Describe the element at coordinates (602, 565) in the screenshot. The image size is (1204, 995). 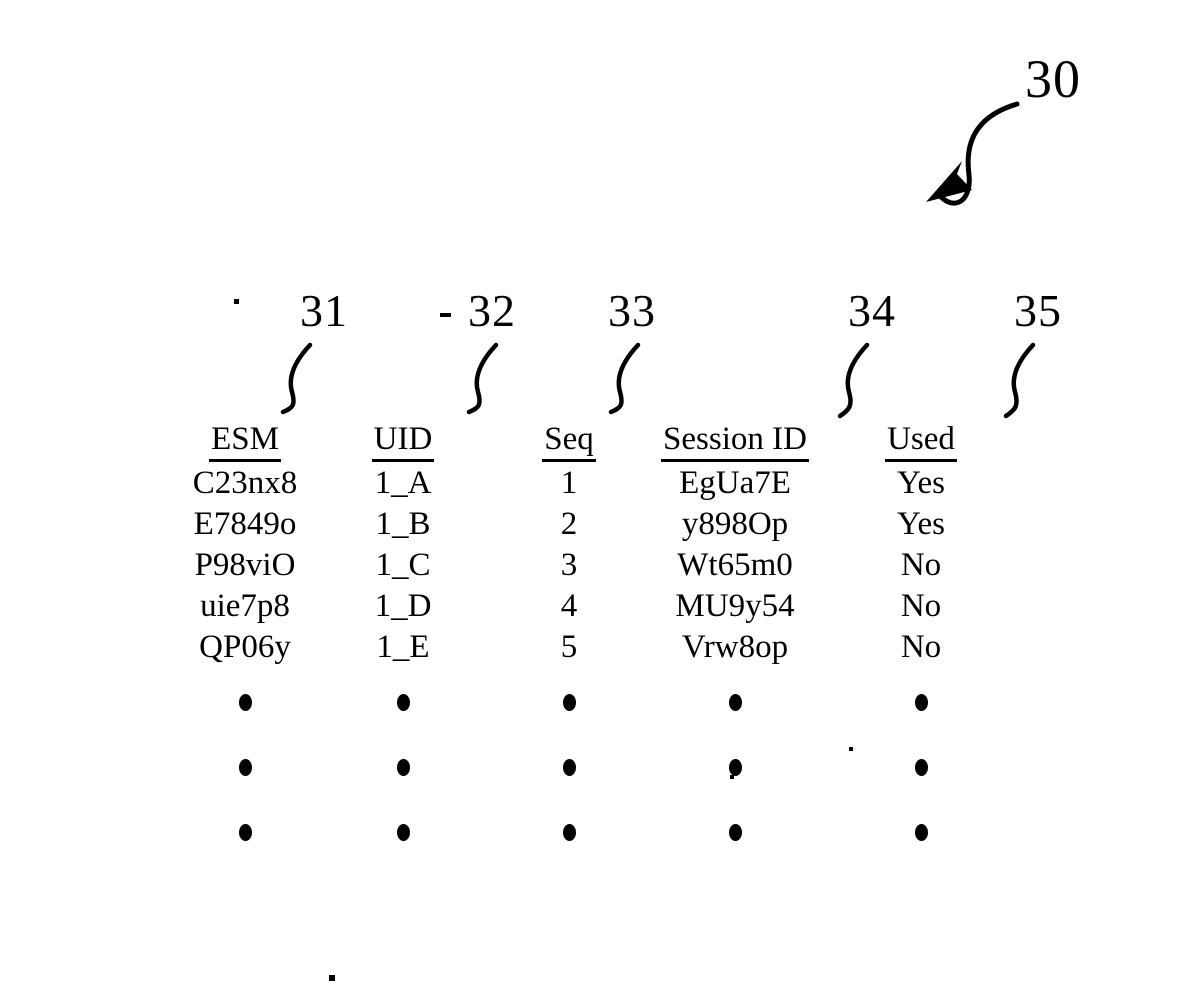
I see `table-row: P98viO 1_C 3 Wt65m0 No` at that location.